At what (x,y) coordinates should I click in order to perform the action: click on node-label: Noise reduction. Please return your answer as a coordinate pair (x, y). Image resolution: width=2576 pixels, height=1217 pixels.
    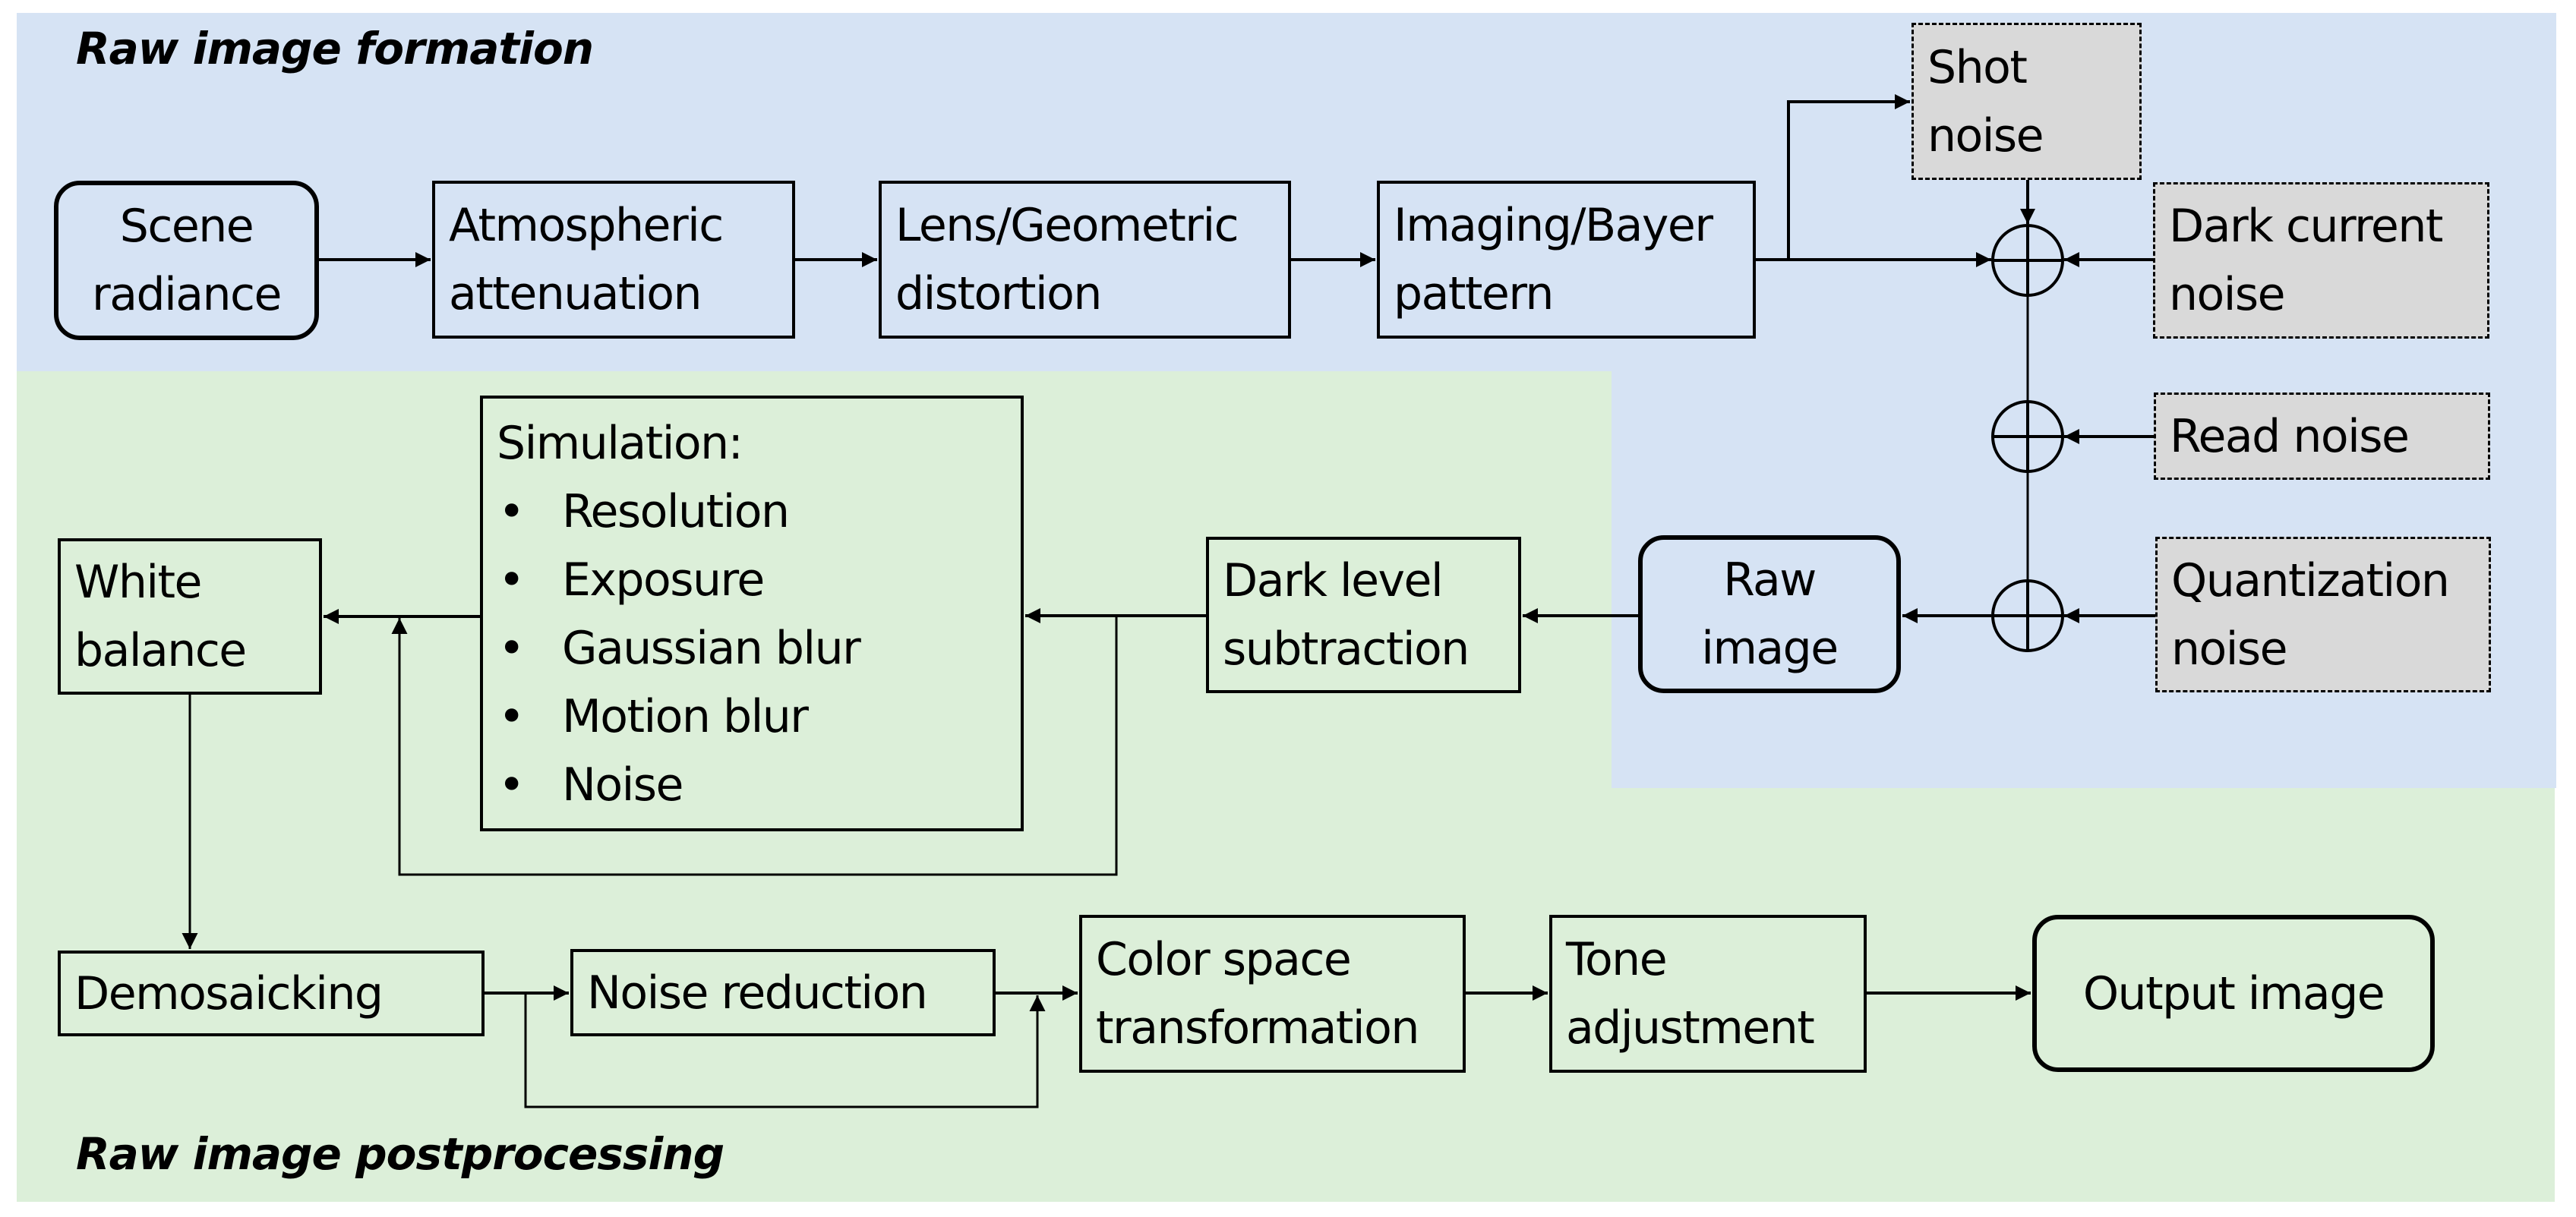
    Looking at the image, I should click on (758, 993).